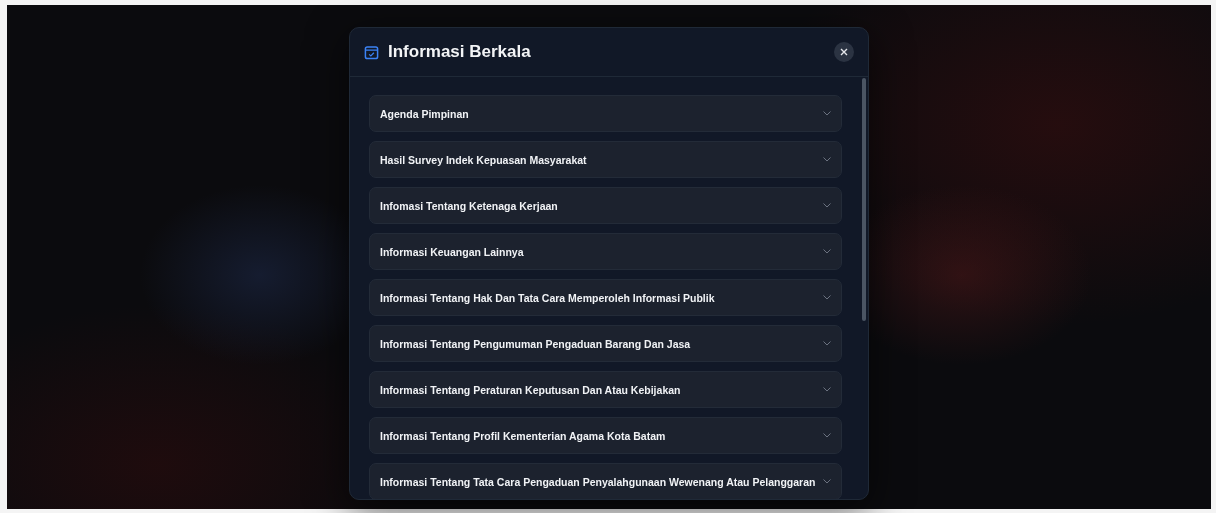  What do you see at coordinates (371, 52) in the screenshot?
I see `calendar-icon` at bounding box center [371, 52].